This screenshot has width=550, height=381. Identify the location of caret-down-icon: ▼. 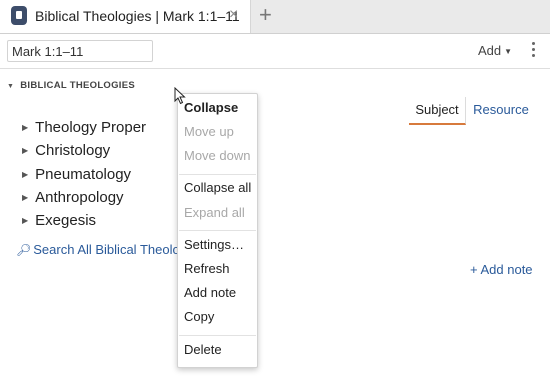
(508, 51).